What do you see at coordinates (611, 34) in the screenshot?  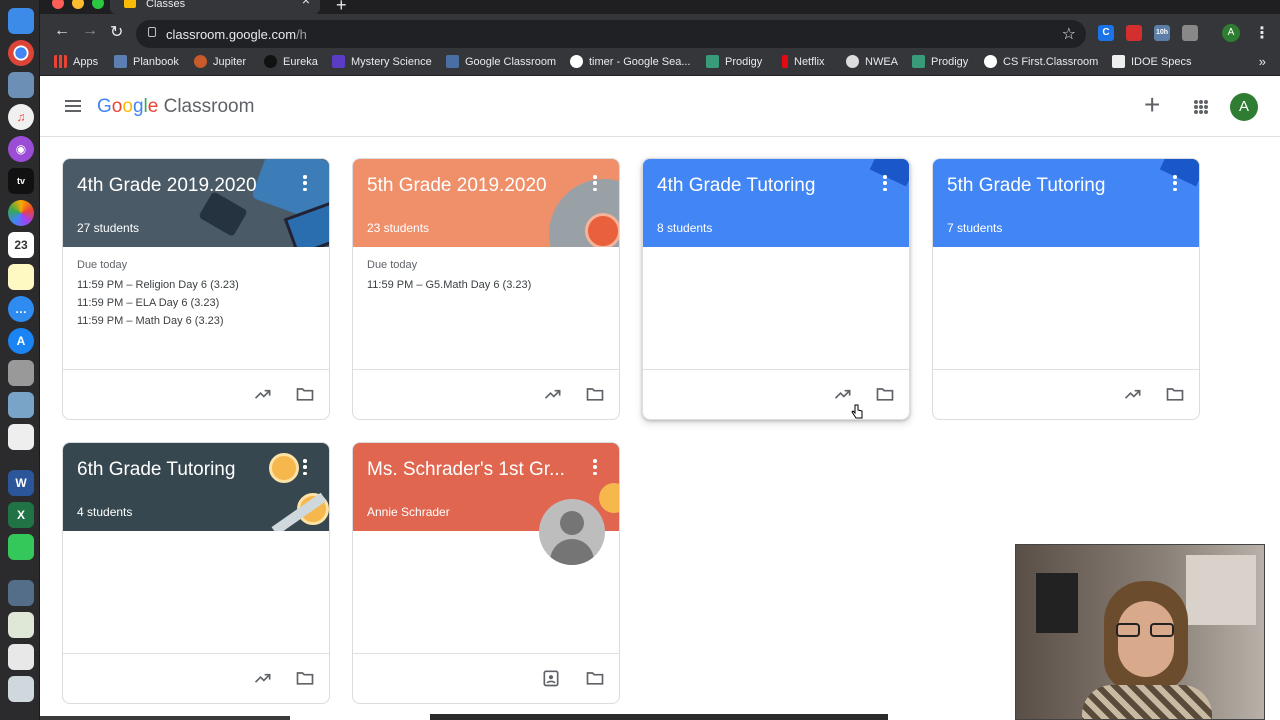 I see `address-bar: classroom.google.com/h ☆` at bounding box center [611, 34].